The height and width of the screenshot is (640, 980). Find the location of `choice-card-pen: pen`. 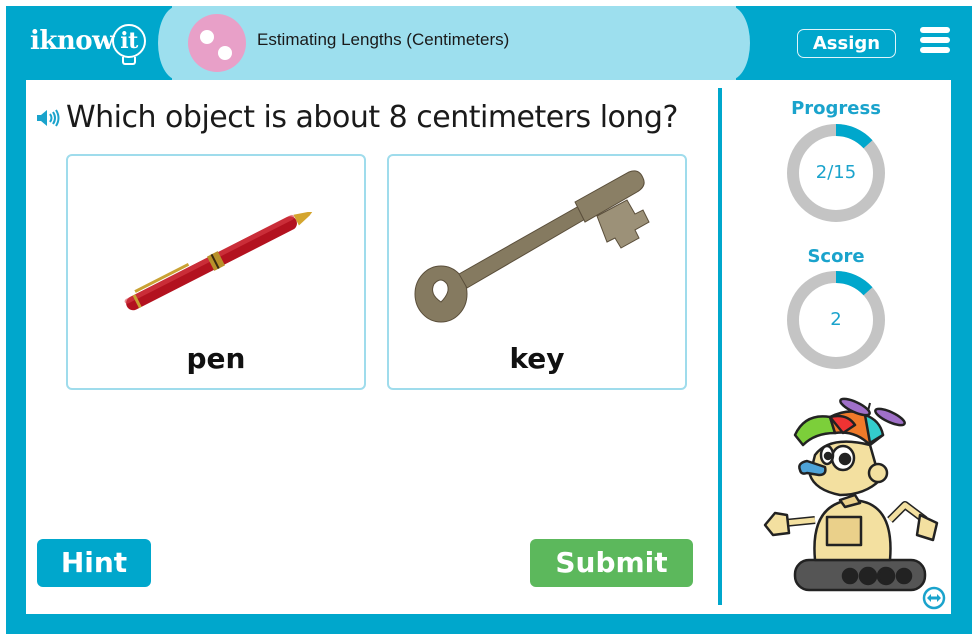

choice-card-pen: pen is located at coordinates (216, 272).